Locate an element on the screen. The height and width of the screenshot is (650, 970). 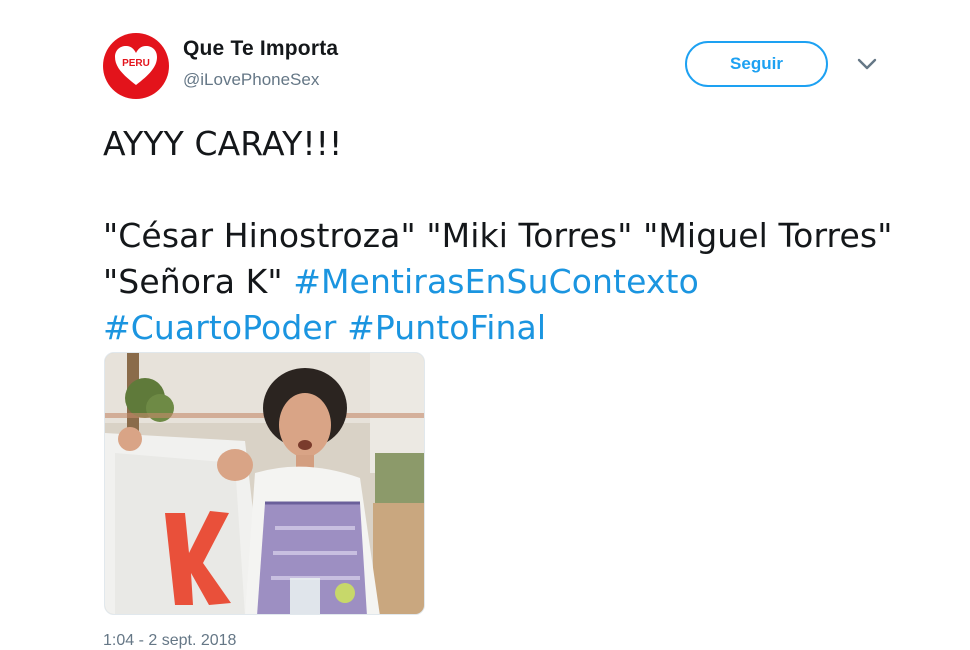
author-name: Que Te Importa is located at coordinates (260, 49).